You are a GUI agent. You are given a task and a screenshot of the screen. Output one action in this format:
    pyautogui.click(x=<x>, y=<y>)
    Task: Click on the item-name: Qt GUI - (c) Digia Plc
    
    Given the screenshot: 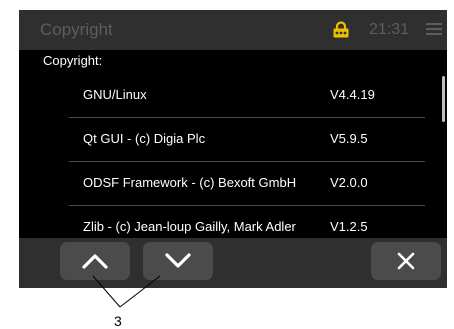 What is the action you would take?
    pyautogui.click(x=144, y=138)
    